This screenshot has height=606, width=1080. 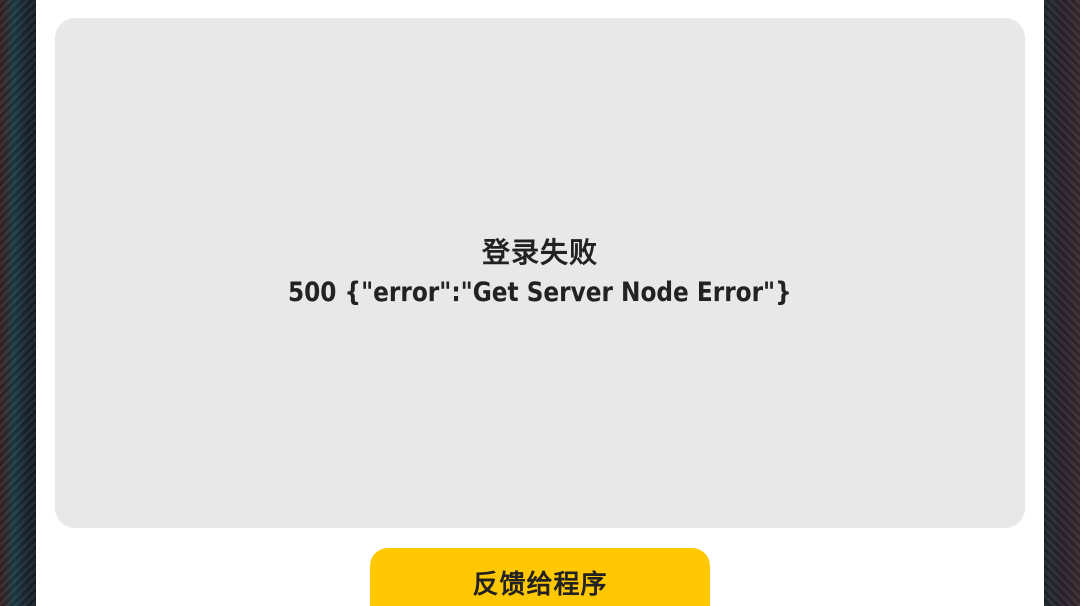 I want to click on feedback-button: 反馈给程序, so click(x=540, y=577).